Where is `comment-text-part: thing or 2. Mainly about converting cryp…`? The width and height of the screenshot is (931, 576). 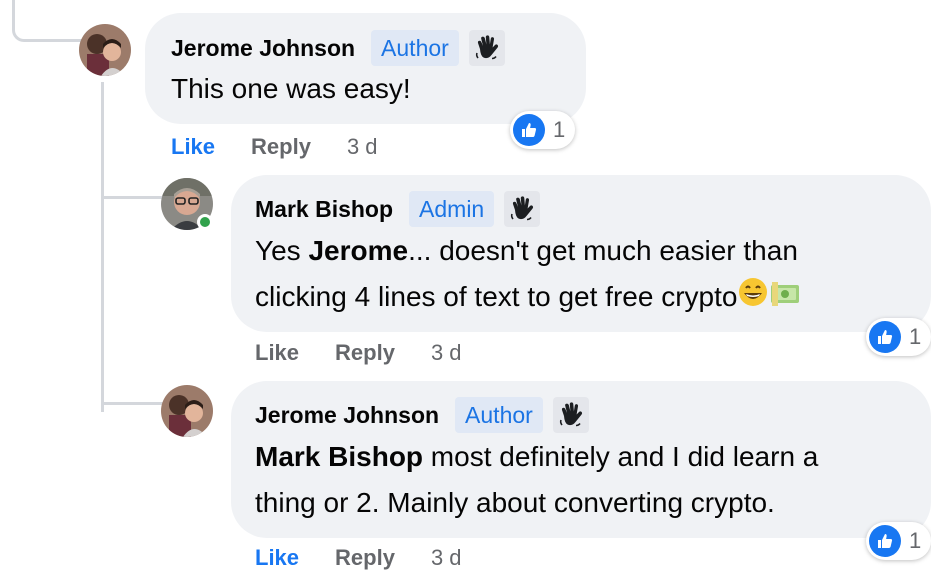
comment-text-part: thing or 2. Mainly about converting cryp… is located at coordinates (515, 502).